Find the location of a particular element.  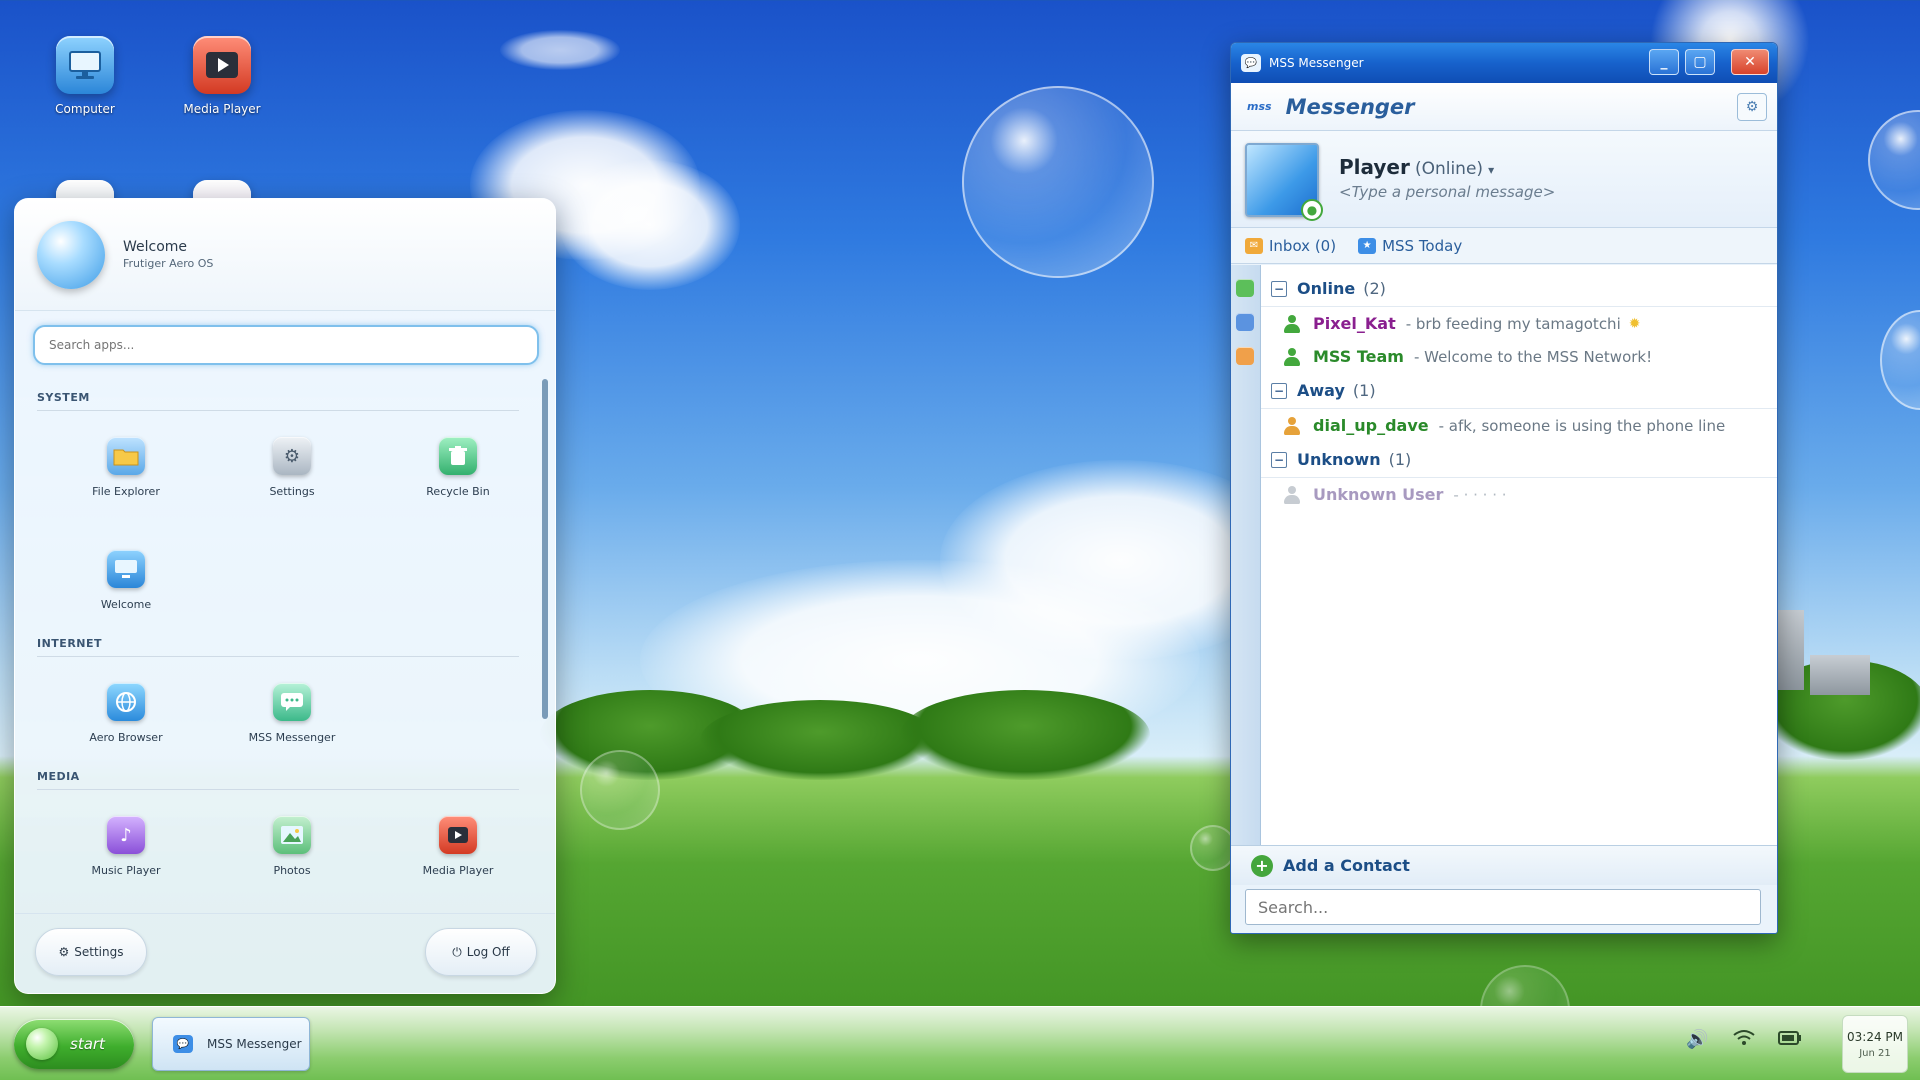

app-label: Aero Browser is located at coordinates (126, 737).